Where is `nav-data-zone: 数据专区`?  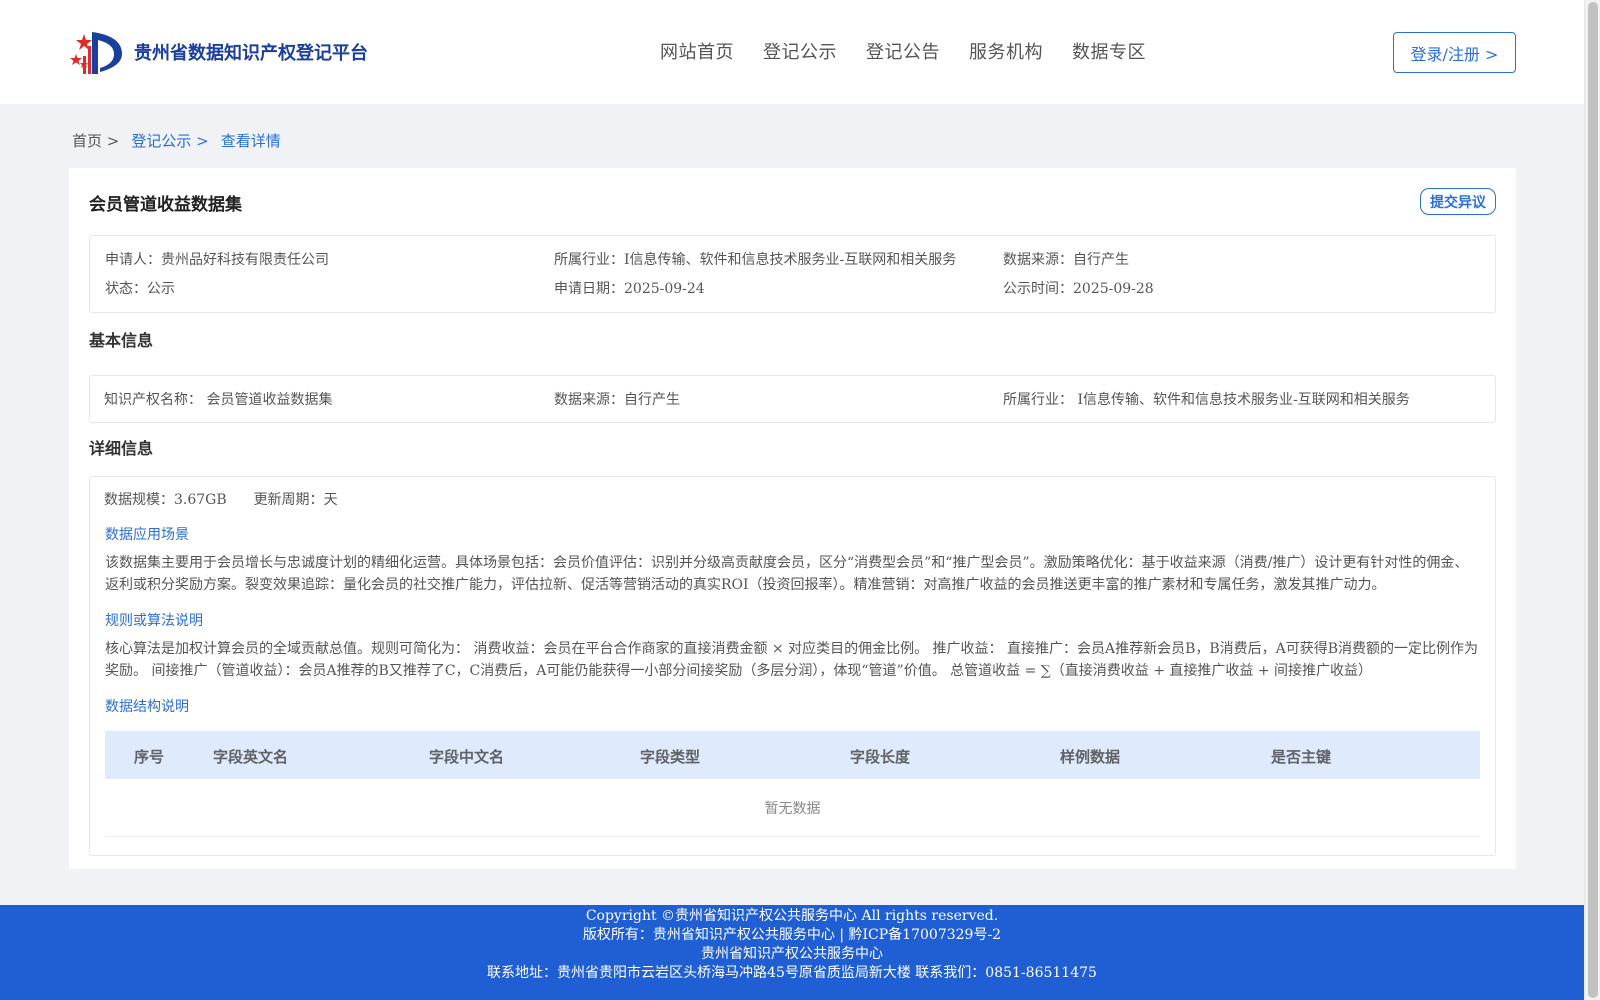
nav-data-zone: 数据专区 is located at coordinates (1109, 51).